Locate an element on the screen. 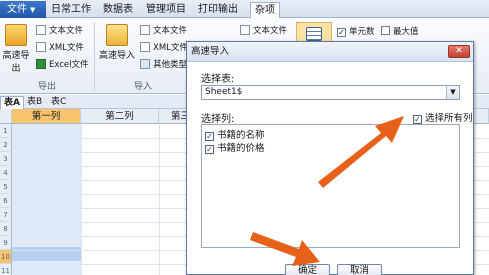 The height and width of the screenshot is (275, 489). row-header: 9 is located at coordinates (6, 243).